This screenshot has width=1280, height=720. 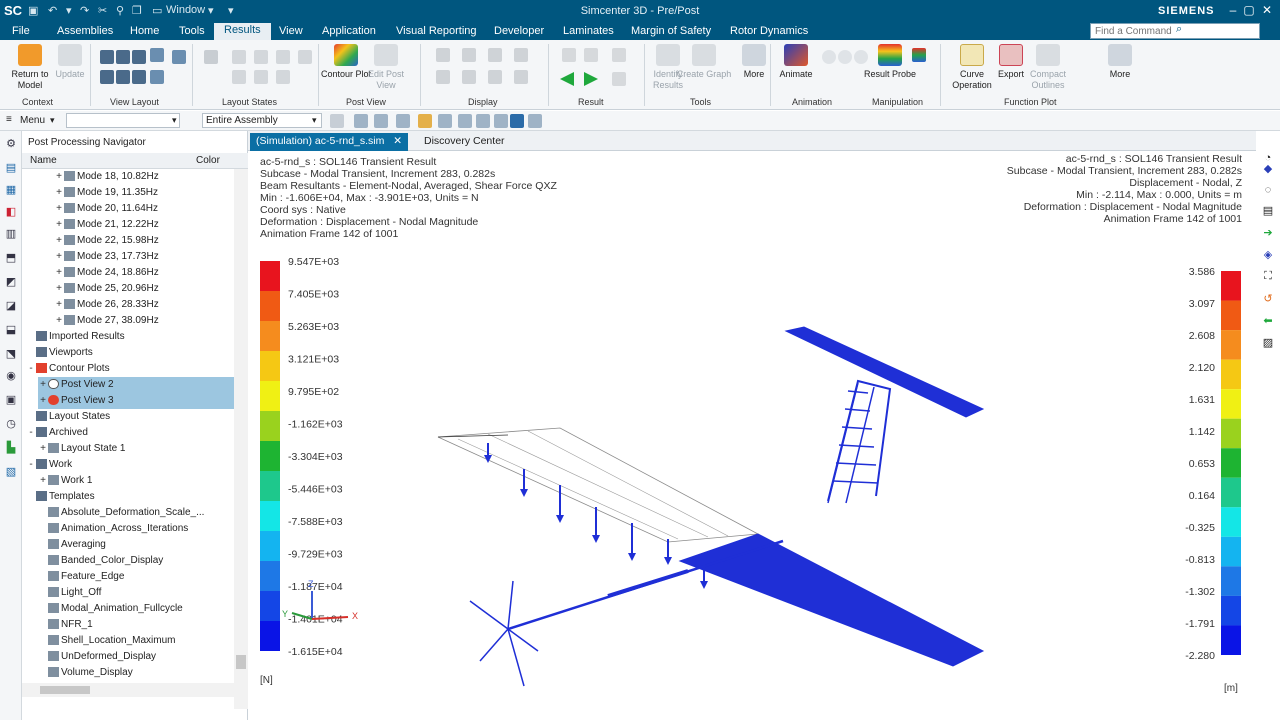 I want to click on edit-post-view-button: Edit Post View, so click(x=386, y=67).